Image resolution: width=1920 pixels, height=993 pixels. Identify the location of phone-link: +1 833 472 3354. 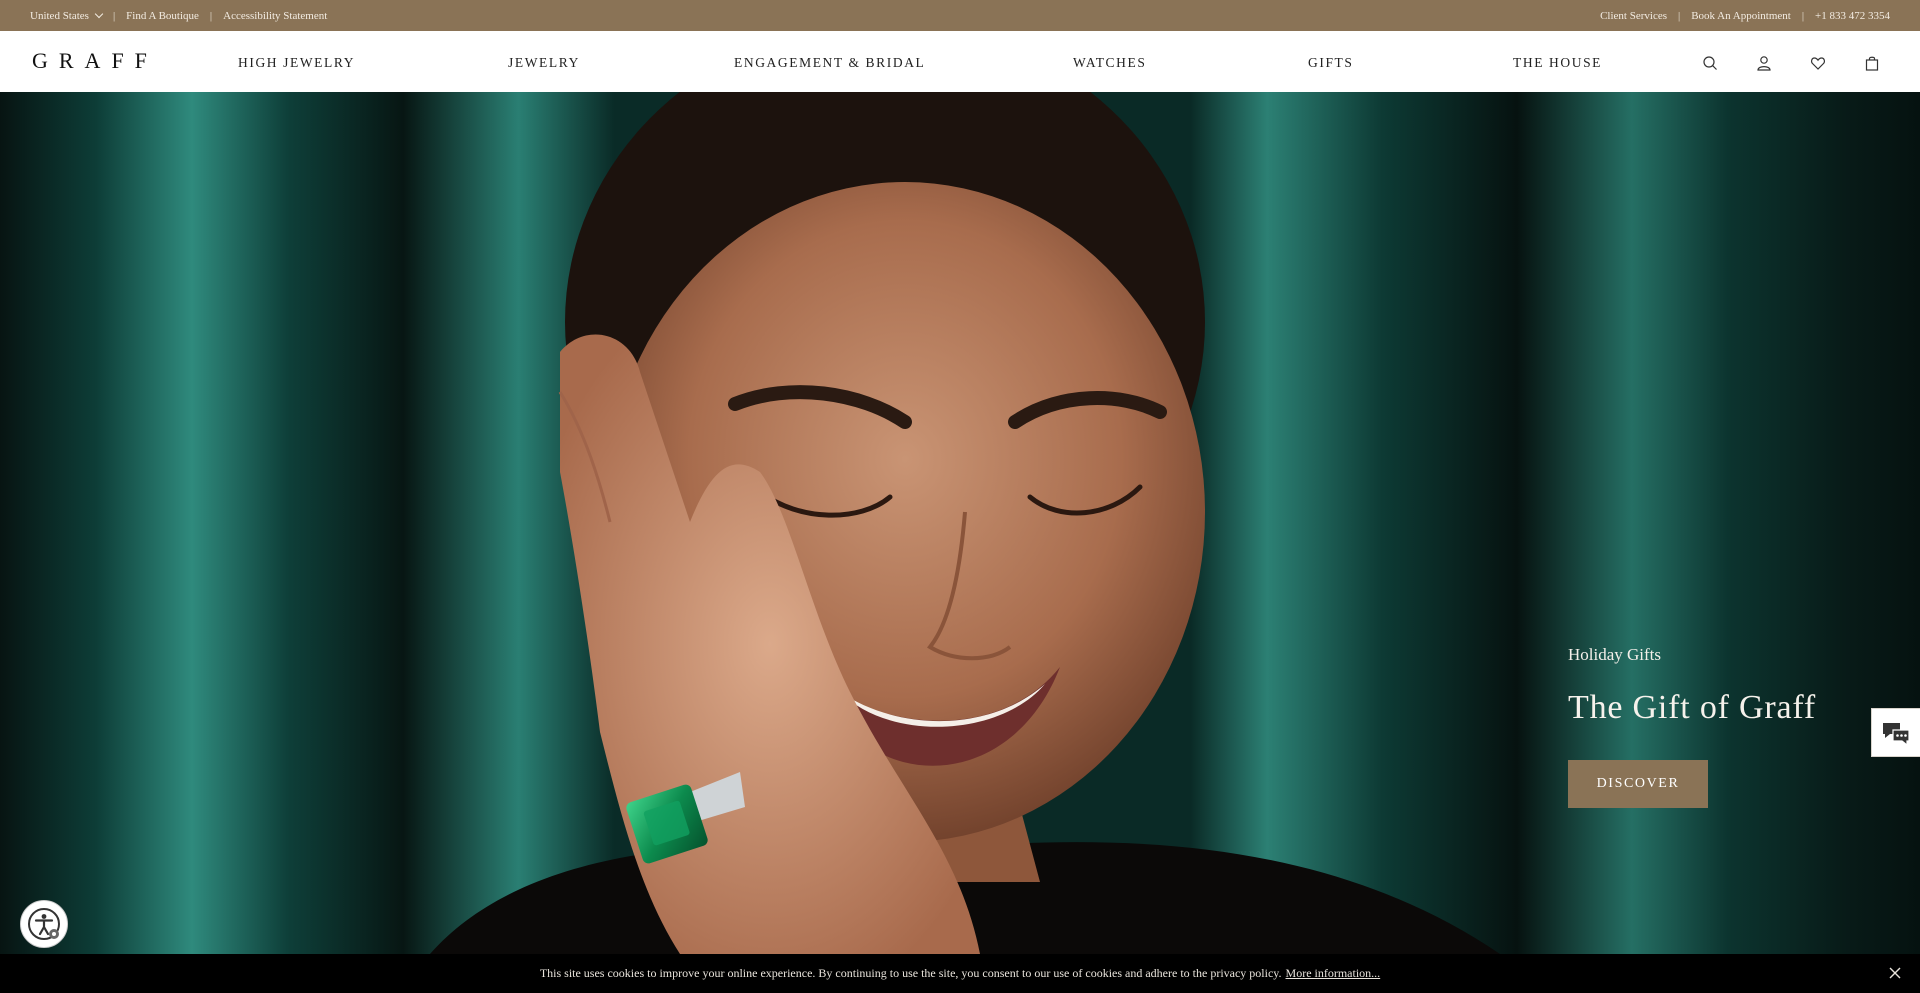
(1852, 16).